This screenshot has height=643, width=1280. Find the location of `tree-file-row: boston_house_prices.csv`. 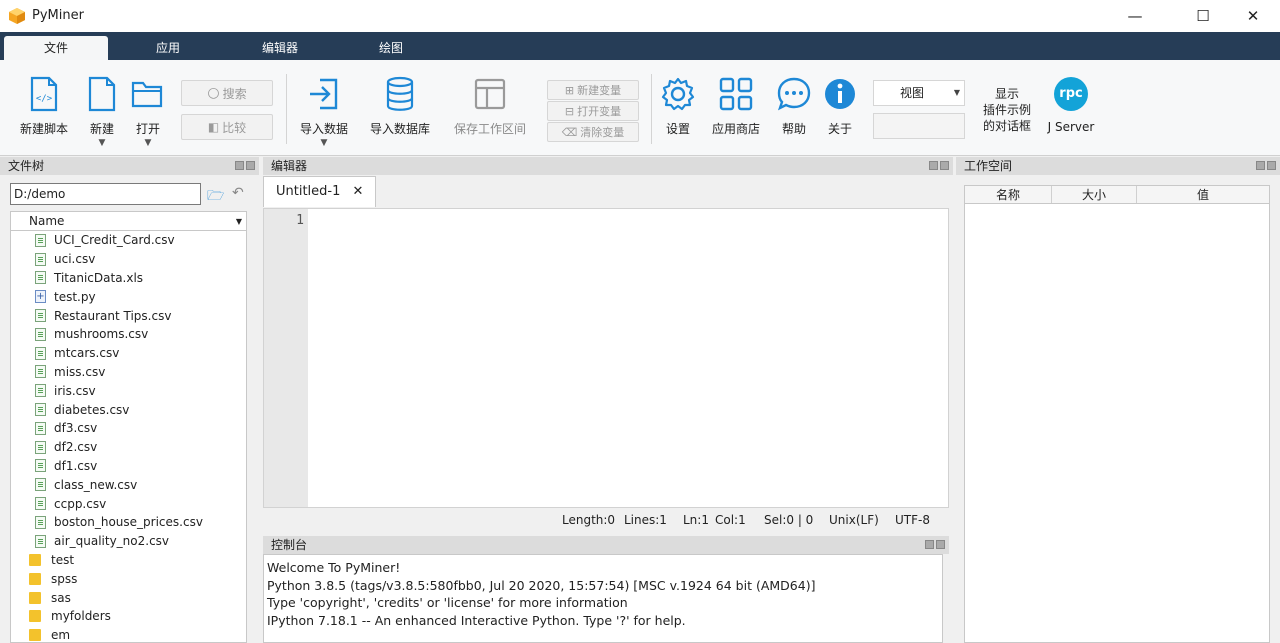

tree-file-row: boston_house_prices.csv is located at coordinates (128, 522).